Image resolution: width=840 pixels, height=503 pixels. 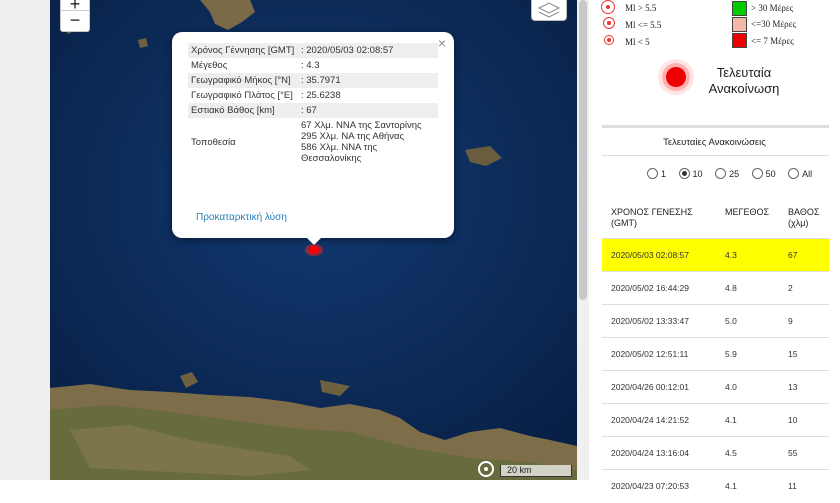 What do you see at coordinates (744, 72) in the screenshot?
I see `announcement-line1: Τελευταία` at bounding box center [744, 72].